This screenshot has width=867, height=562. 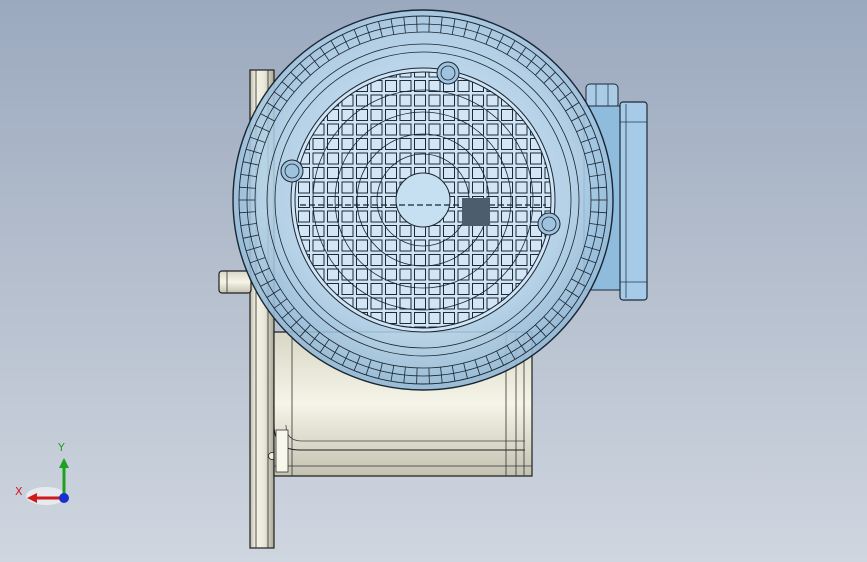 What do you see at coordinates (235, 282) in the screenshot?
I see `shaft-stub` at bounding box center [235, 282].